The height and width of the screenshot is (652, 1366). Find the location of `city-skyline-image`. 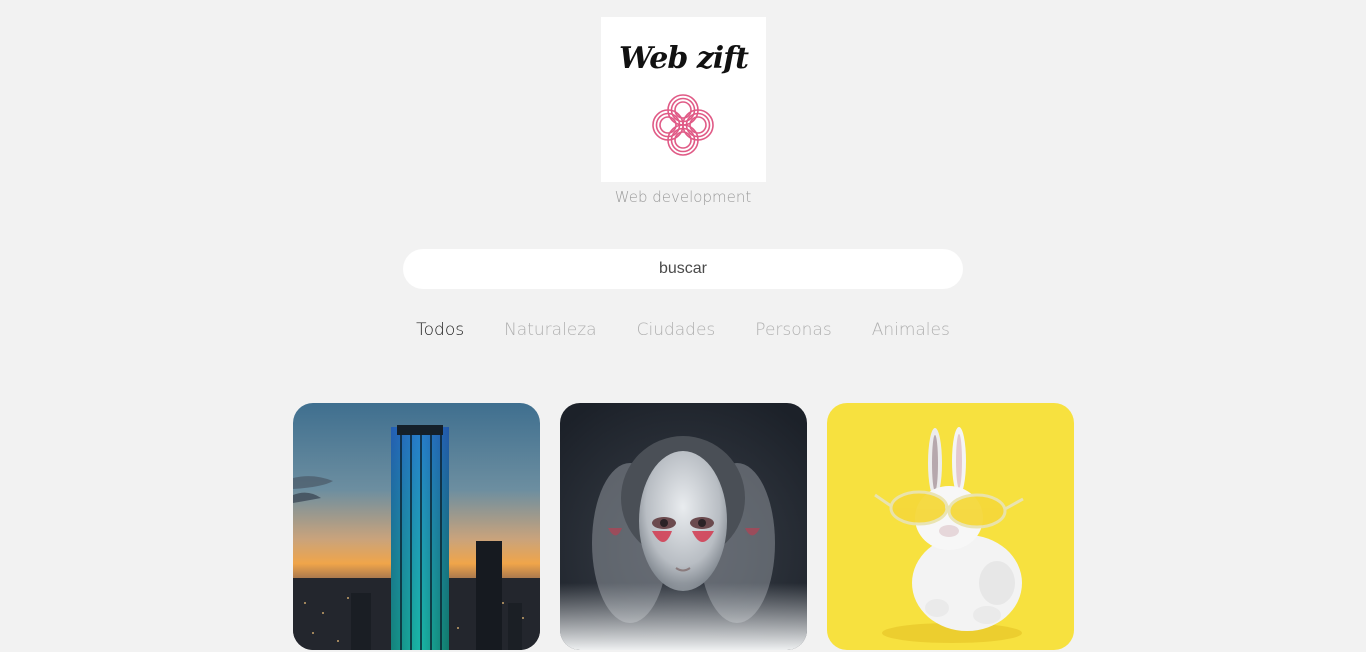

city-skyline-image is located at coordinates (416, 526).